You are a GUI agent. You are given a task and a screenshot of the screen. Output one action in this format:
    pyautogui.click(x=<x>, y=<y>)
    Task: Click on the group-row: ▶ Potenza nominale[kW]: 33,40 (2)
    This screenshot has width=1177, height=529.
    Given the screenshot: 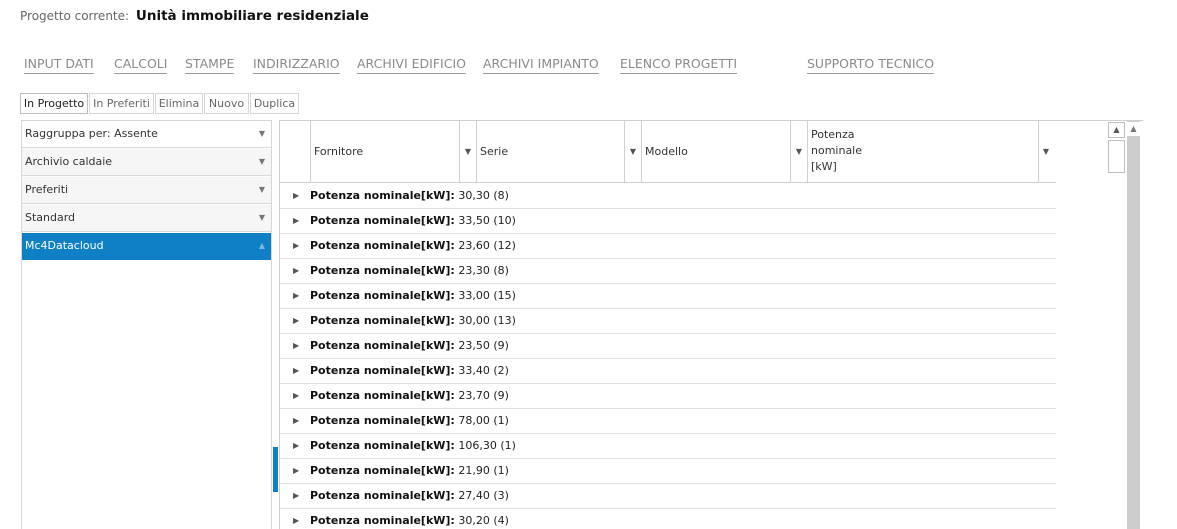 What is the action you would take?
    pyautogui.click(x=668, y=371)
    